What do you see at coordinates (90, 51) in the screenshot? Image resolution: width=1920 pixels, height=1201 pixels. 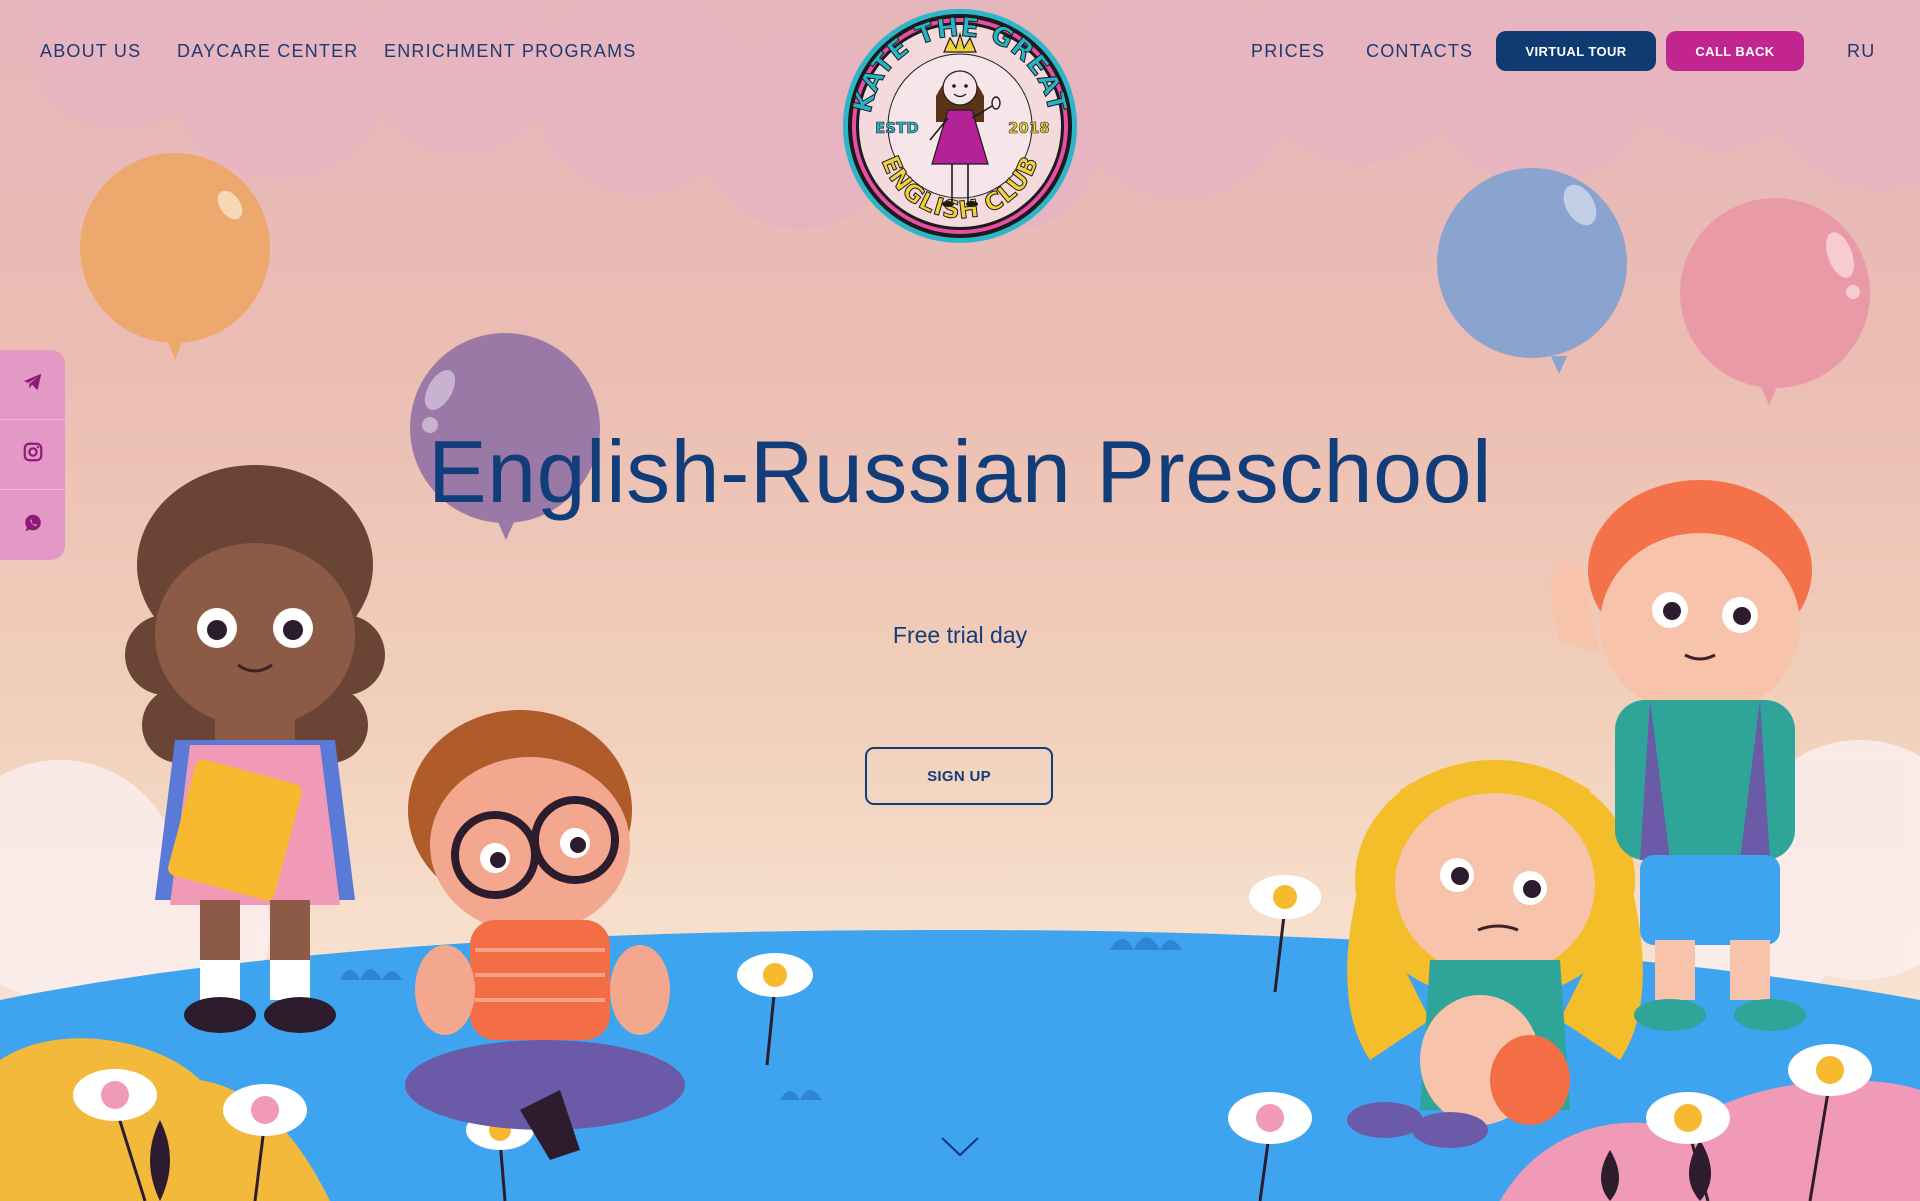 I see `nav-about-us: ABOUT US` at bounding box center [90, 51].